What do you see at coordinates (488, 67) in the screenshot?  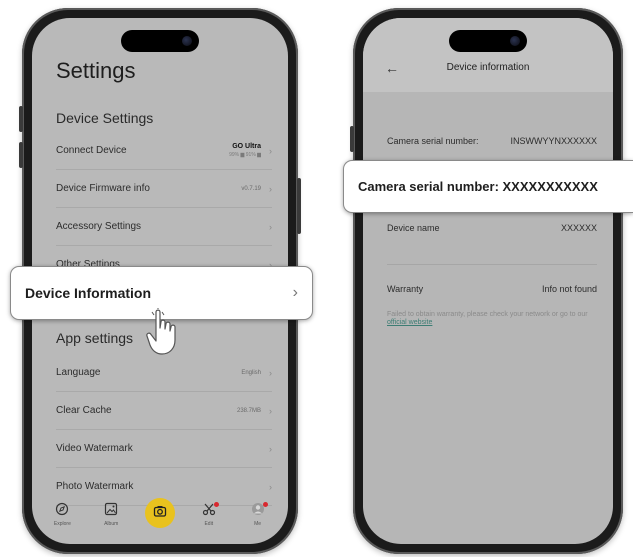 I see `page-title: Device information` at bounding box center [488, 67].